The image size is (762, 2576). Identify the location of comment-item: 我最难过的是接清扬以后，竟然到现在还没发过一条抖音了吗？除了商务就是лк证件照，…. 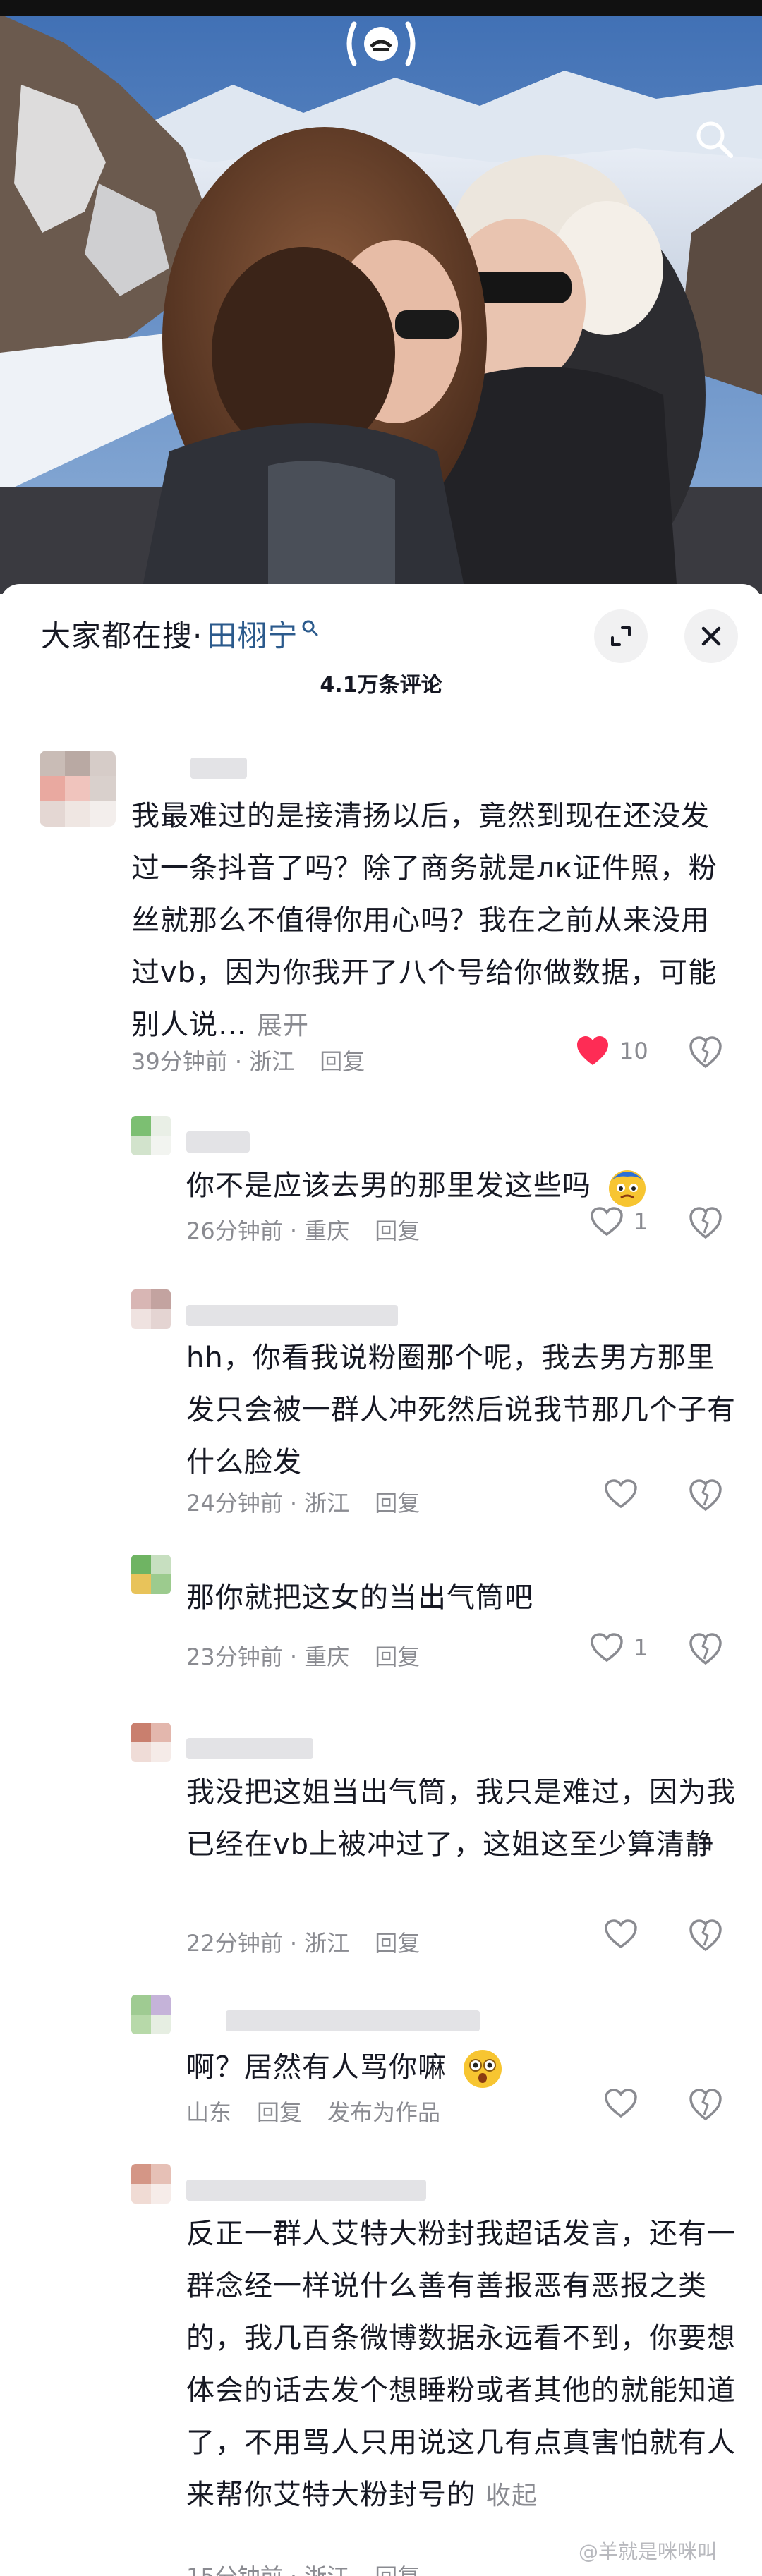
(381, 896).